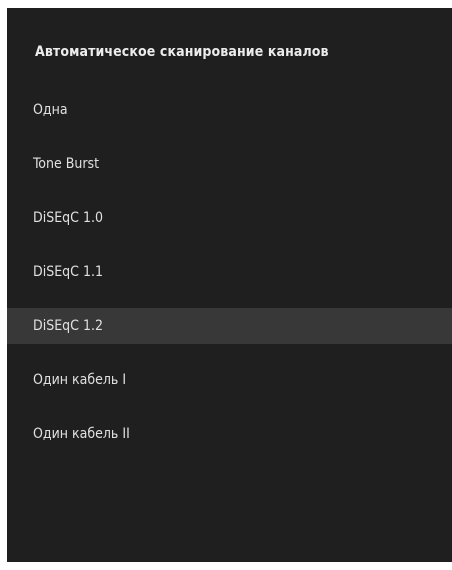 This screenshot has height=570, width=452. Describe the element at coordinates (229, 218) in the screenshot. I see `option-diseqc-1-0: DiSEqC 1.0` at that location.